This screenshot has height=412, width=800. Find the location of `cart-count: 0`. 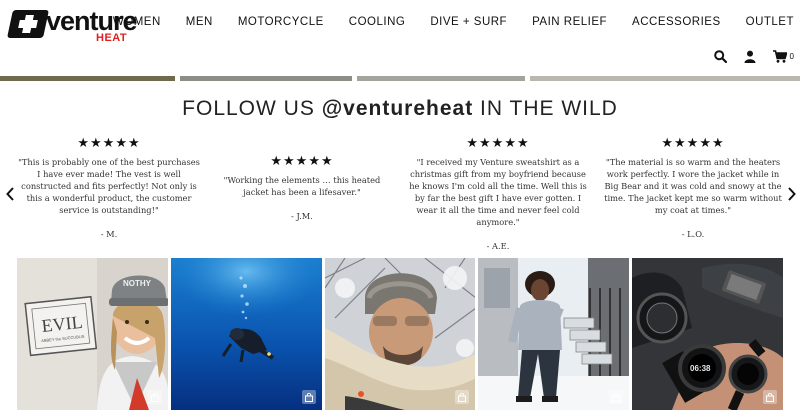

cart-count: 0 is located at coordinates (791, 56).